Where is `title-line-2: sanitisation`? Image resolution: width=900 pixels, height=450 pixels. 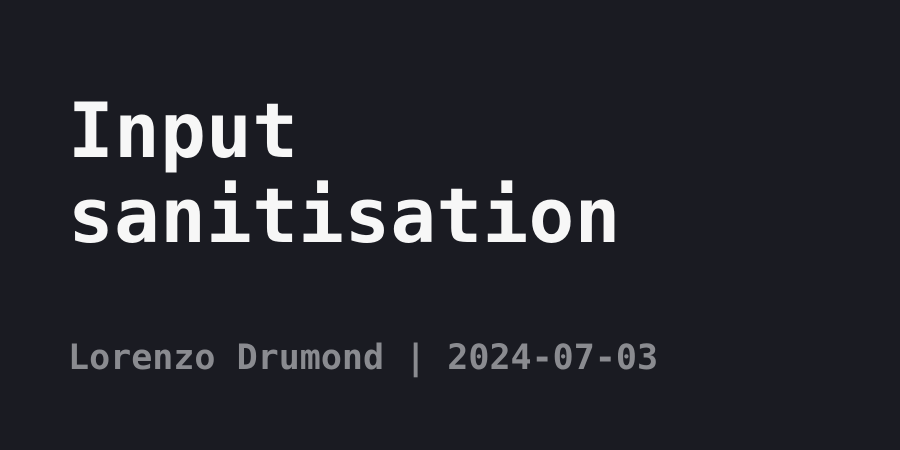 title-line-2: sanitisation is located at coordinates (344, 215).